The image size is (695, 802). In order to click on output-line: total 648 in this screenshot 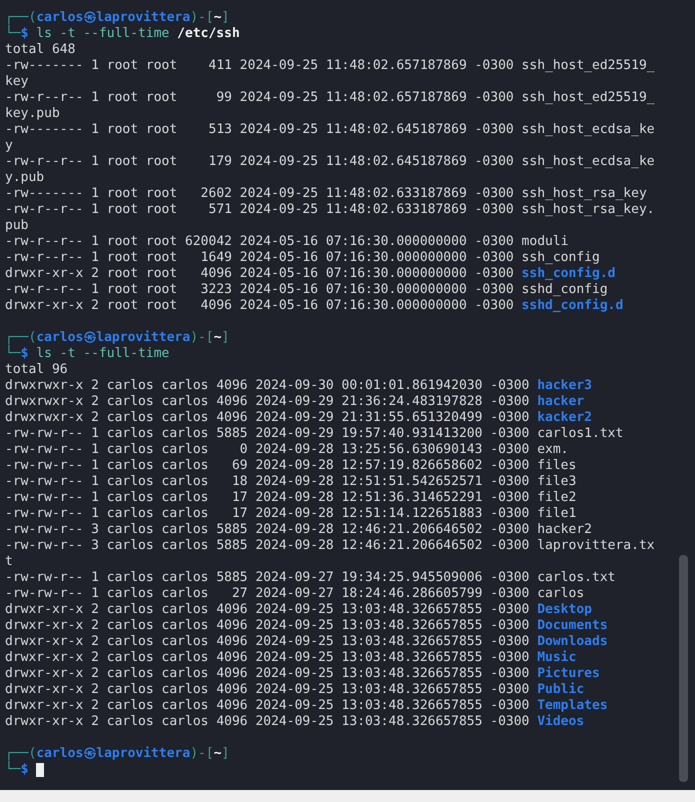, I will do `click(40, 50)`.